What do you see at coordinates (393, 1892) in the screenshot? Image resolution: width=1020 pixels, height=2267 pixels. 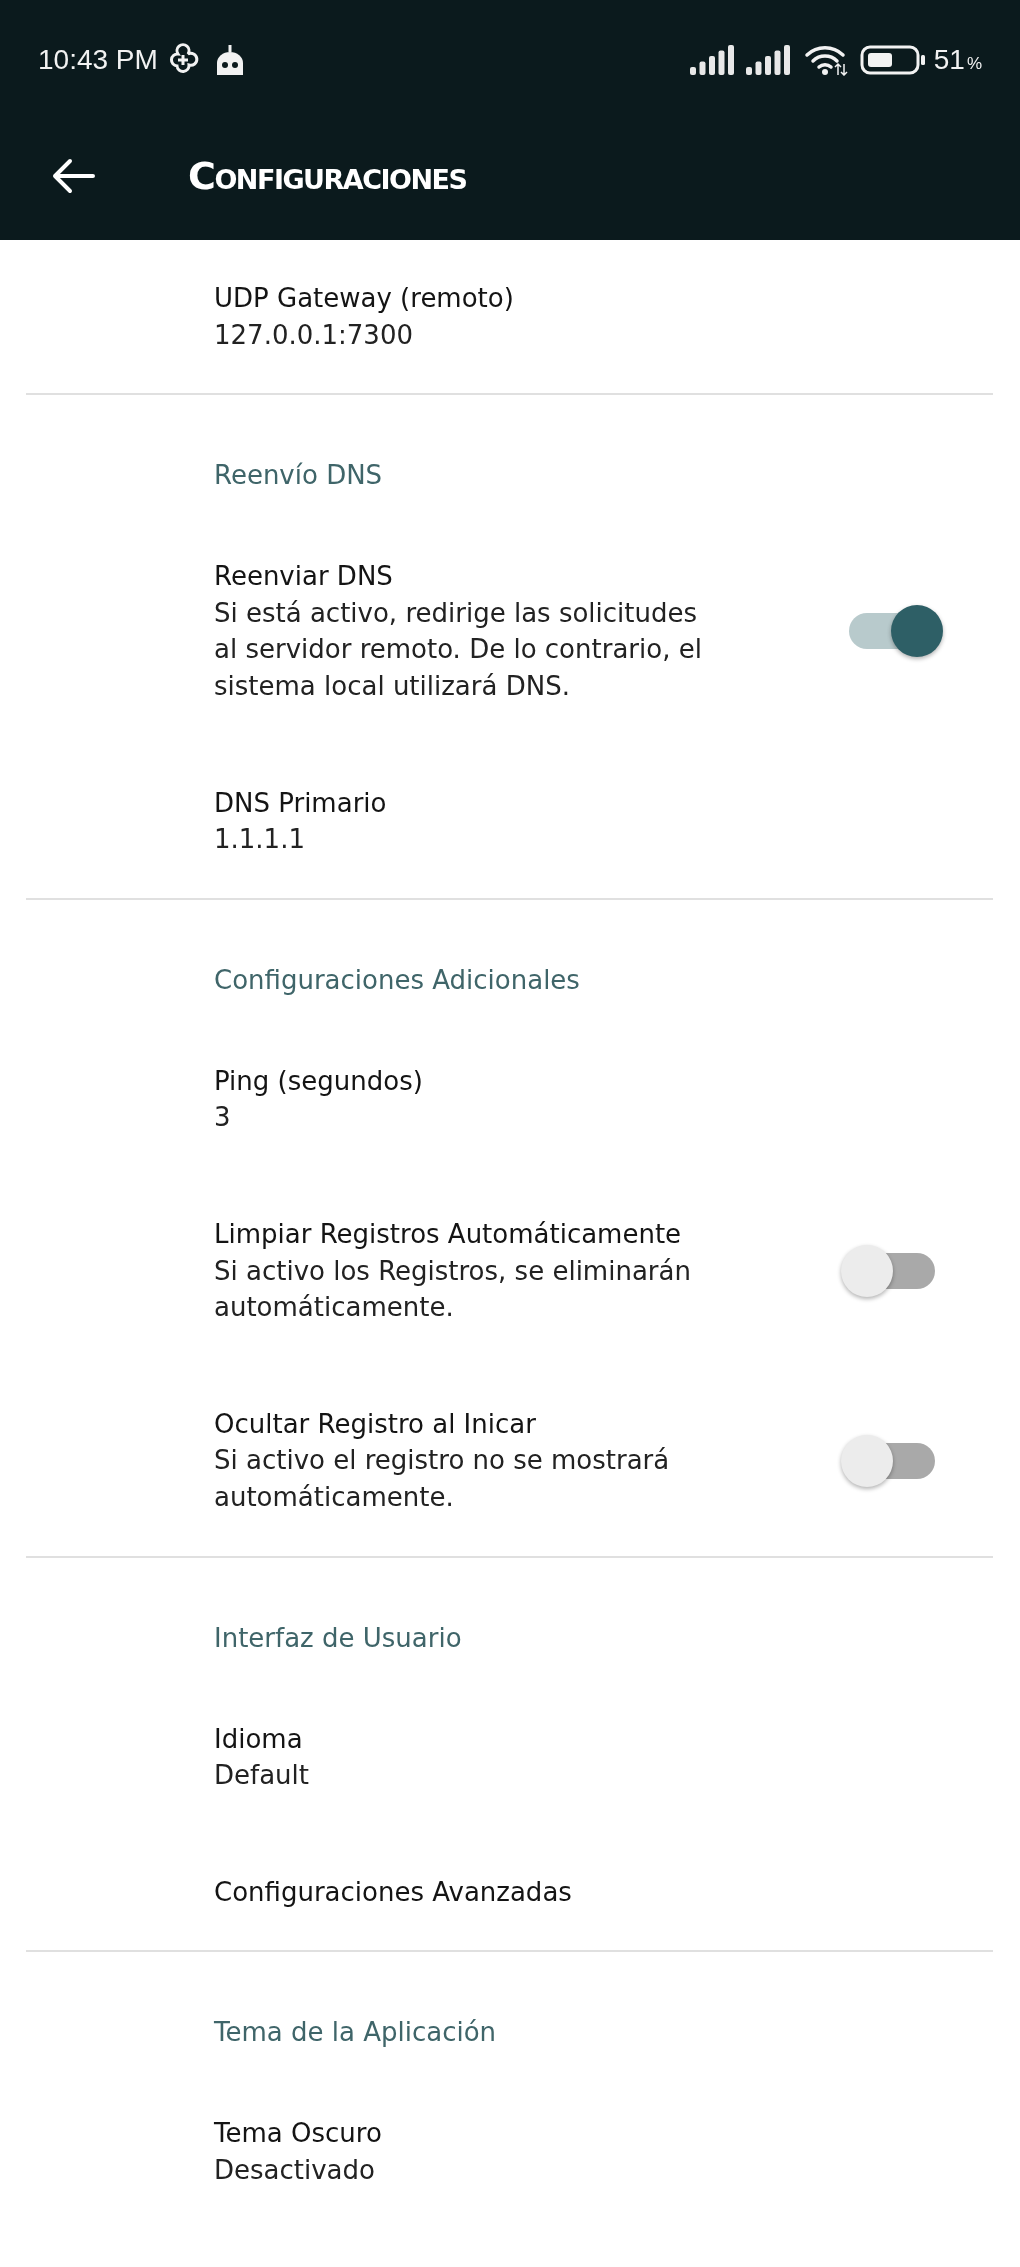 I see `setting-title: Configuraciones Avanzadas` at bounding box center [393, 1892].